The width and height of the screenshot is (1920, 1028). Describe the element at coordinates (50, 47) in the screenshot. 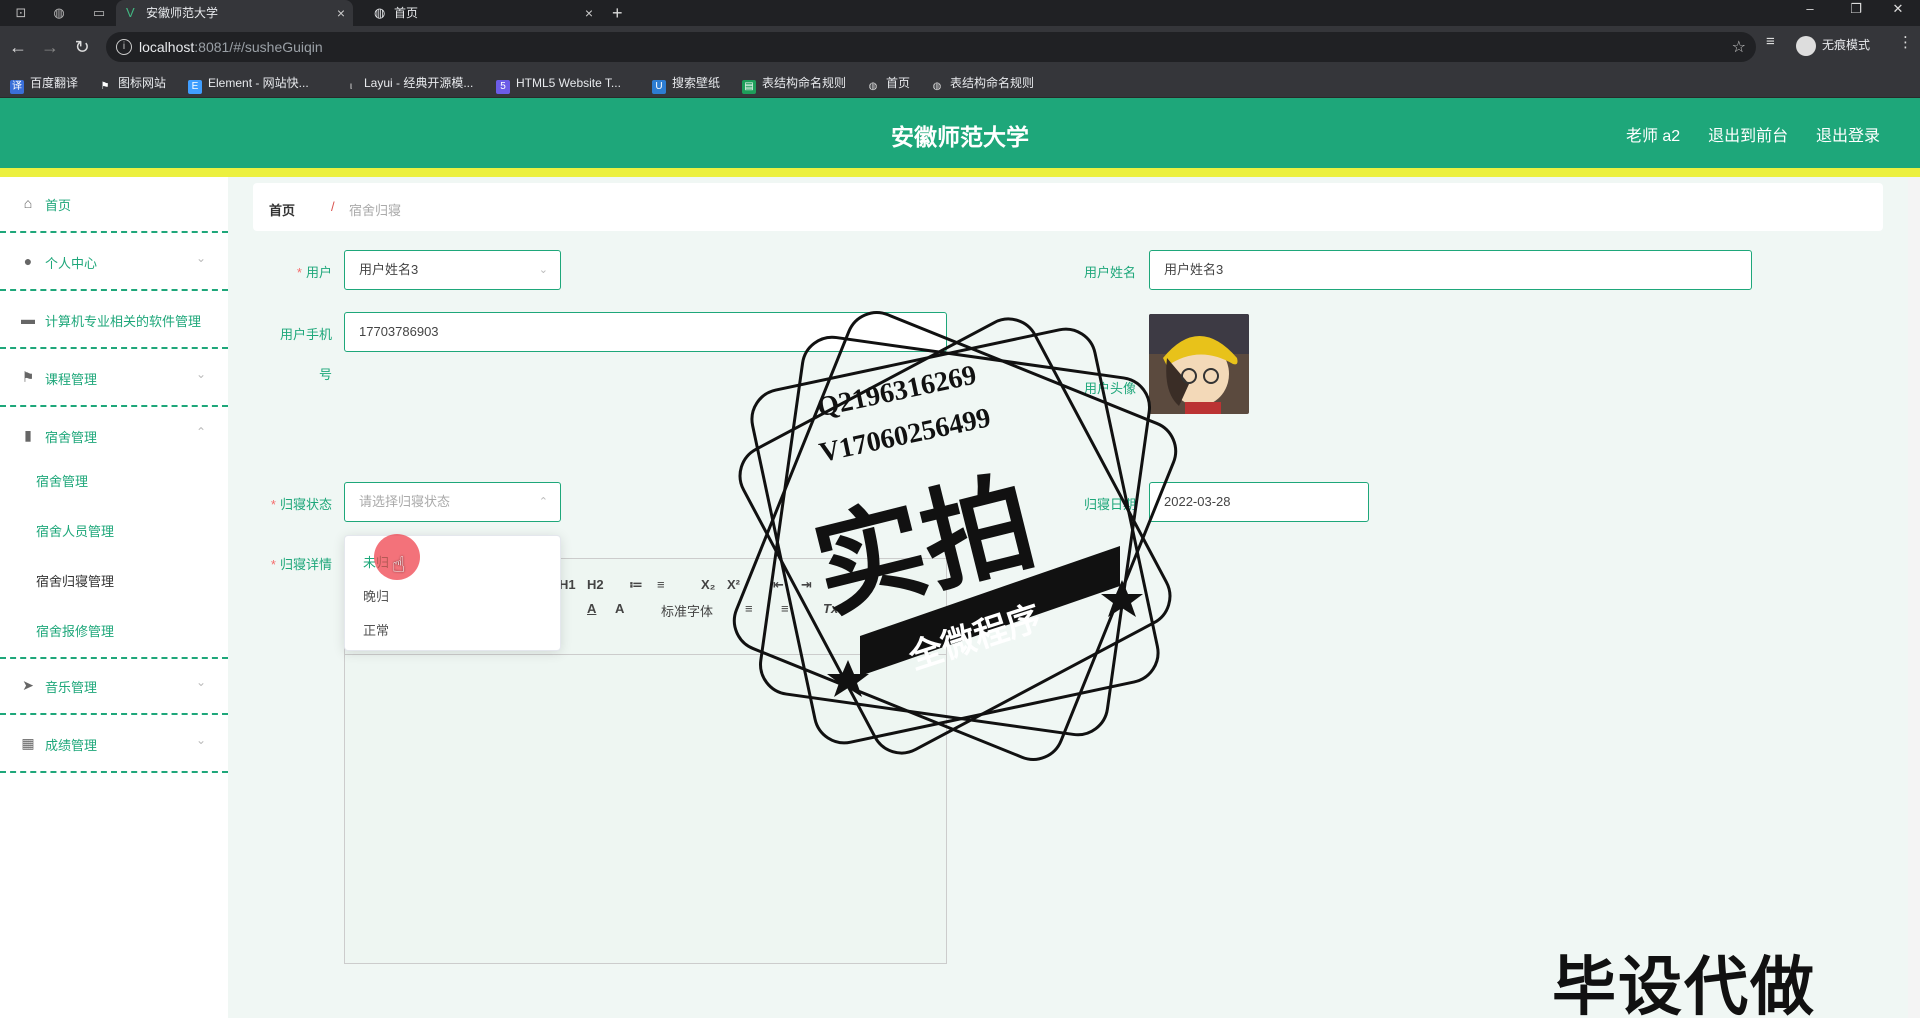

I see `forward-icon: →` at that location.